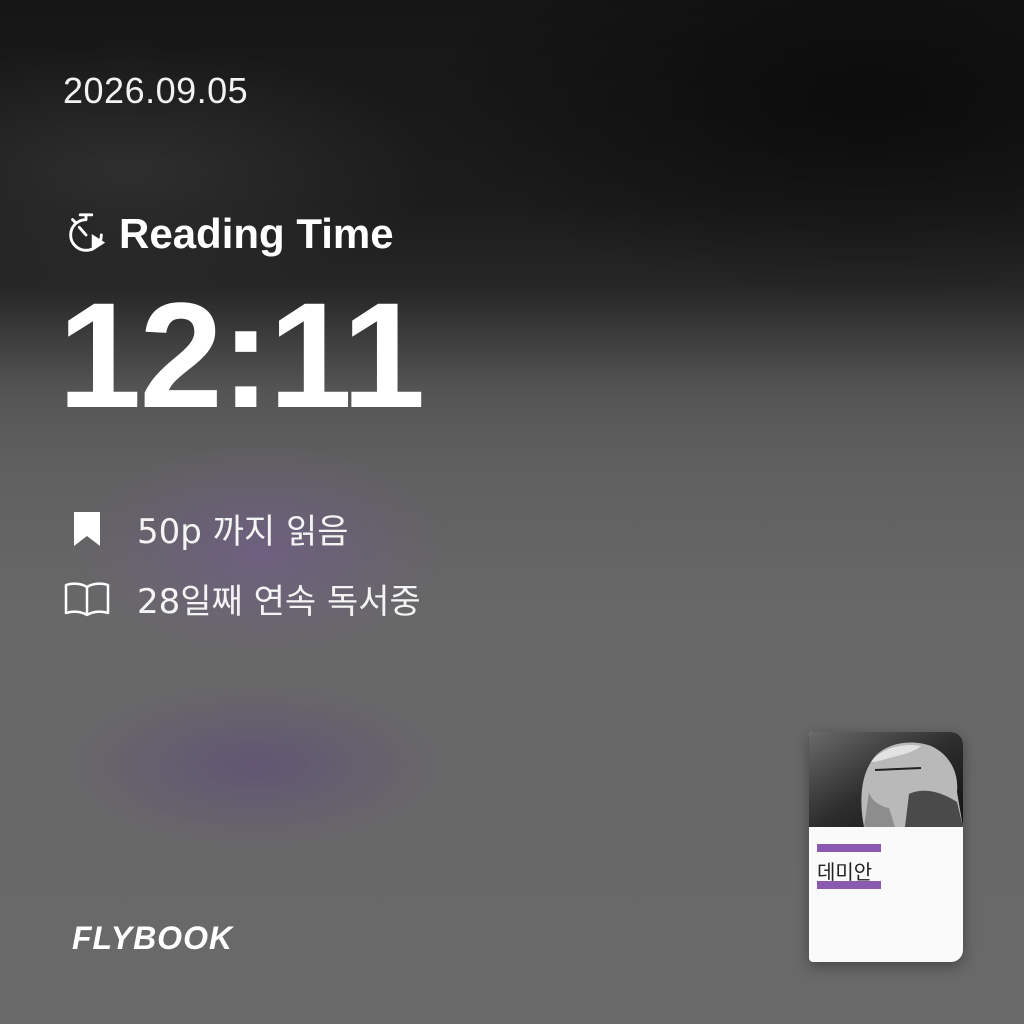  I want to click on reading-time-header: Reading Time, so click(228, 234).